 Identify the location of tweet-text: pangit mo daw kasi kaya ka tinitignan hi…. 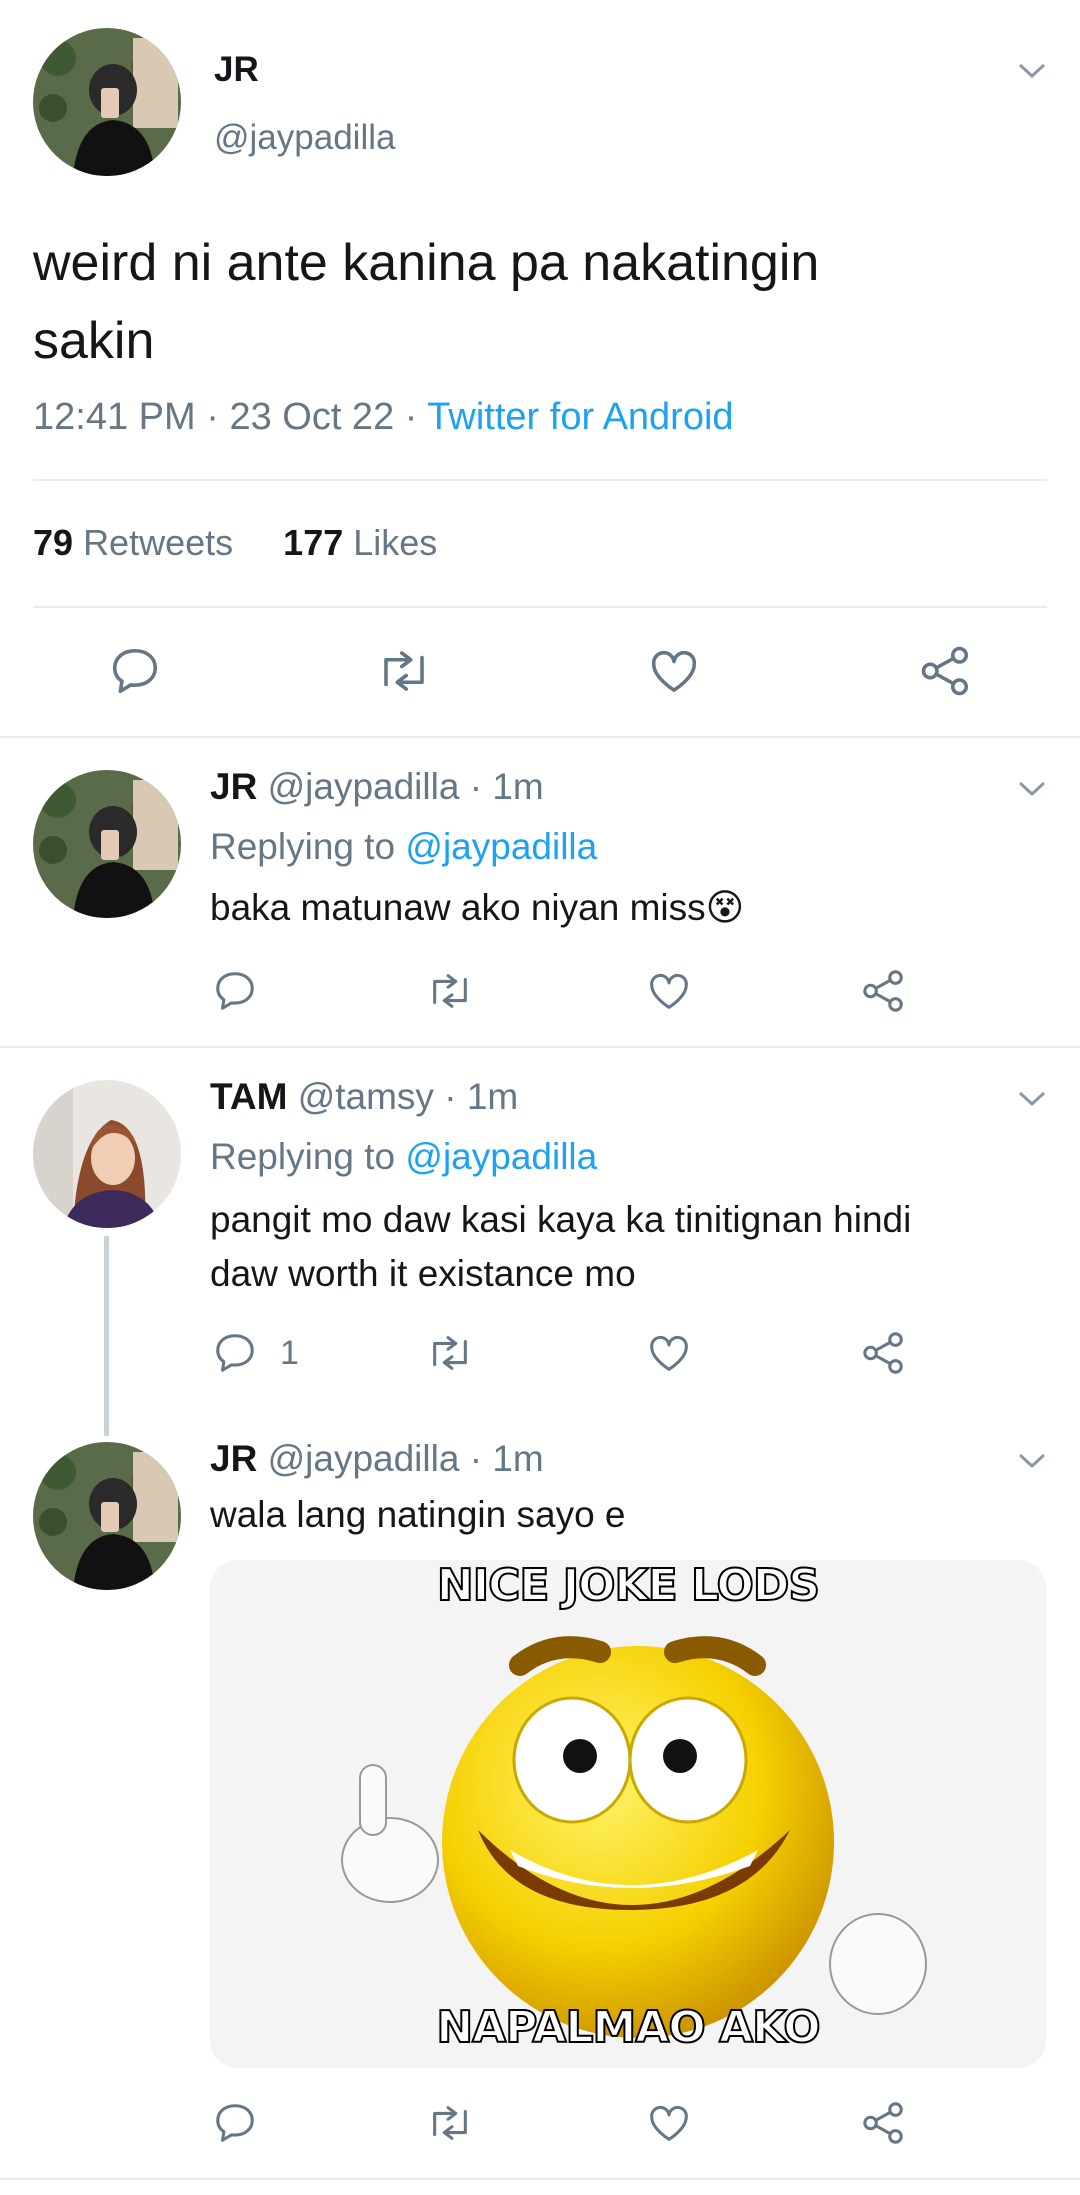
(560, 1247).